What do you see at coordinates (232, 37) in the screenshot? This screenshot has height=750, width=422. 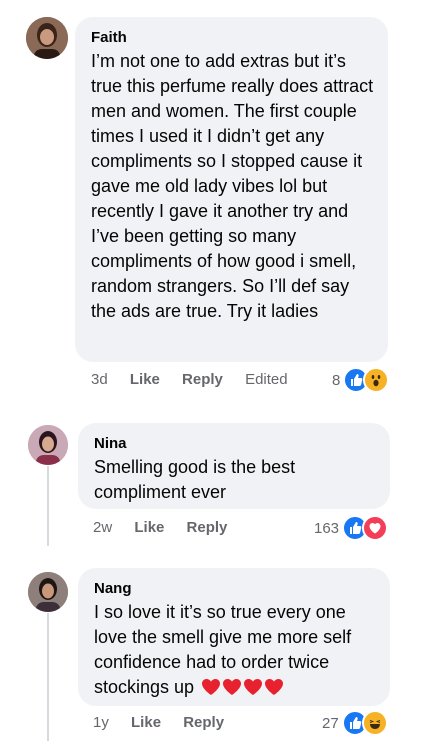 I see `comment-author: Faith` at bounding box center [232, 37].